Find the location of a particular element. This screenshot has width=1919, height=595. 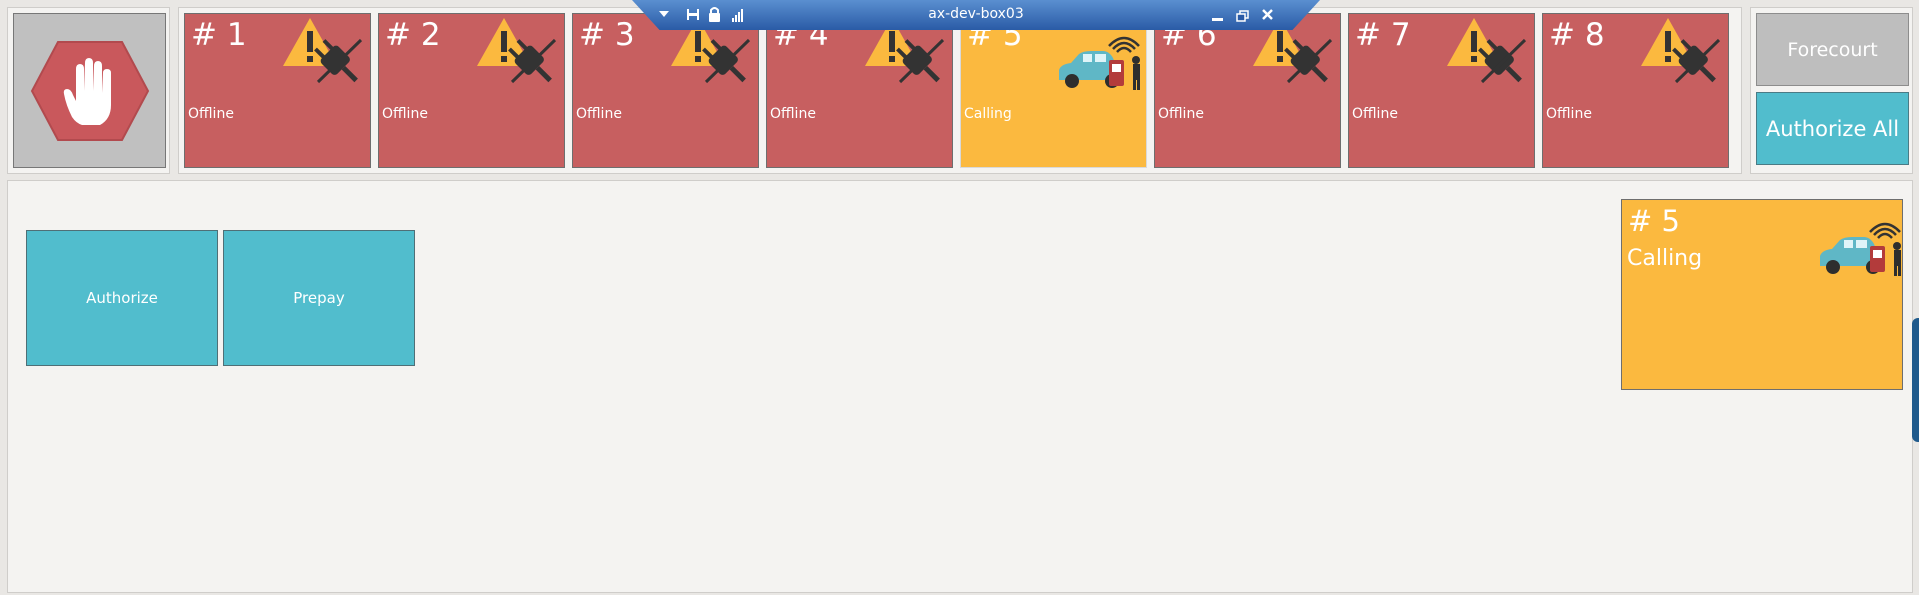

prepay-button: Prepay is located at coordinates (319, 298).